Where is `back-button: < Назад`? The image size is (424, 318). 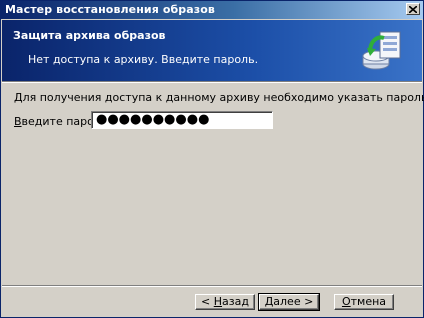 back-button: < Назад is located at coordinates (225, 302).